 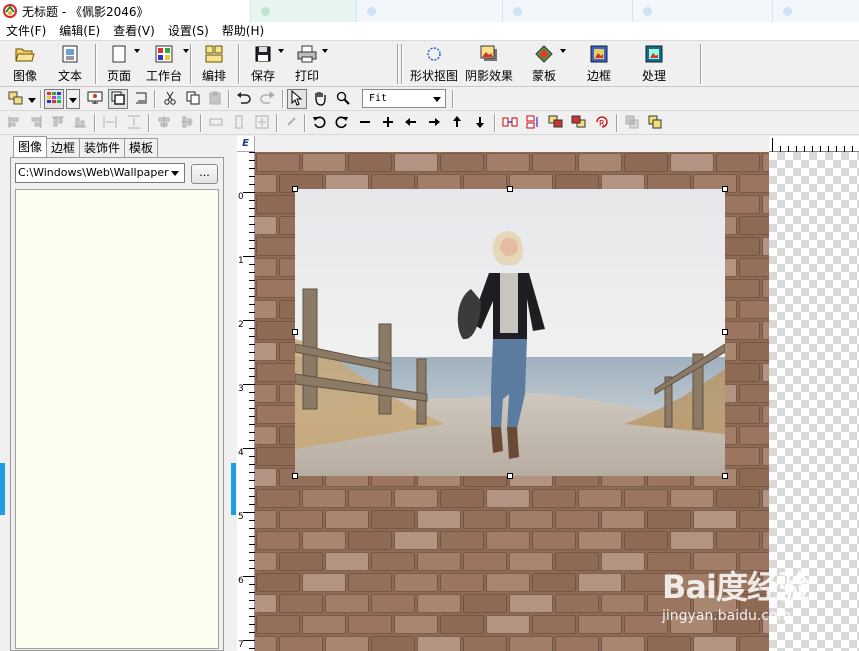 I want to click on tab-template: 模板, so click(x=141, y=147).